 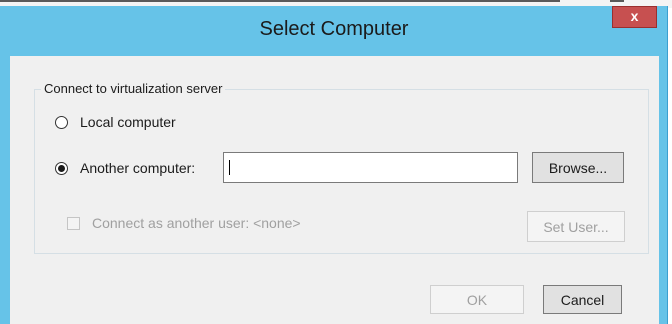 What do you see at coordinates (133, 88) in the screenshot?
I see `groupbox-label: Connect to virtualization server` at bounding box center [133, 88].